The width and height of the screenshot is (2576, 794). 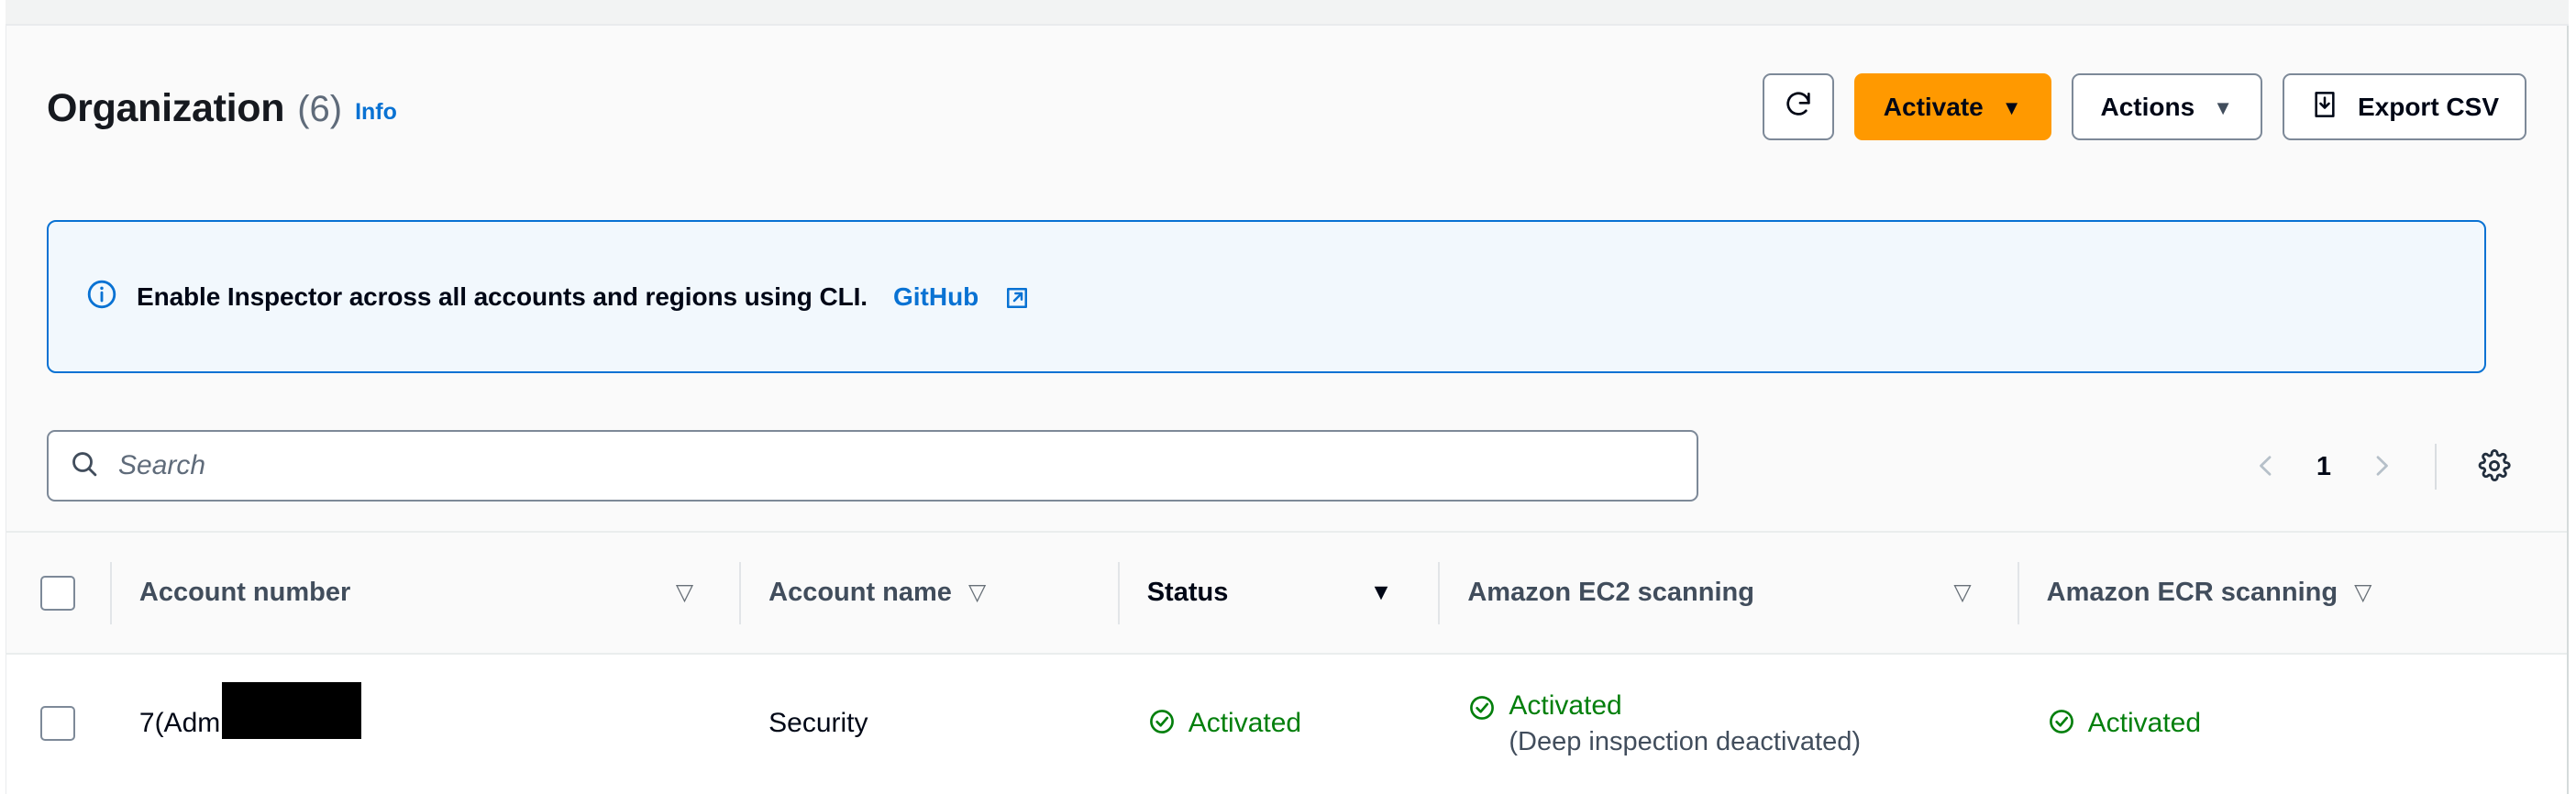 I want to click on chevron-left-icon, so click(x=2266, y=467).